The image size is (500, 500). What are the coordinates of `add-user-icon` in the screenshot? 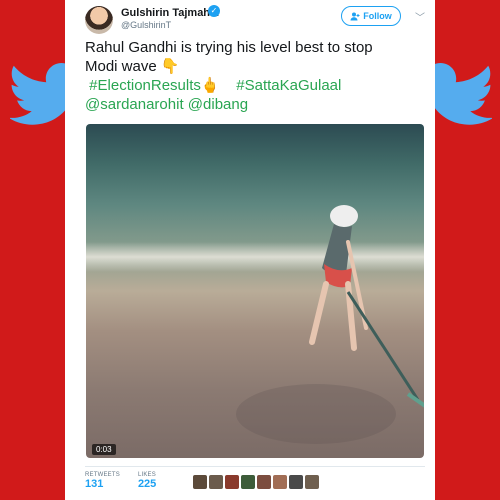 It's located at (355, 16).